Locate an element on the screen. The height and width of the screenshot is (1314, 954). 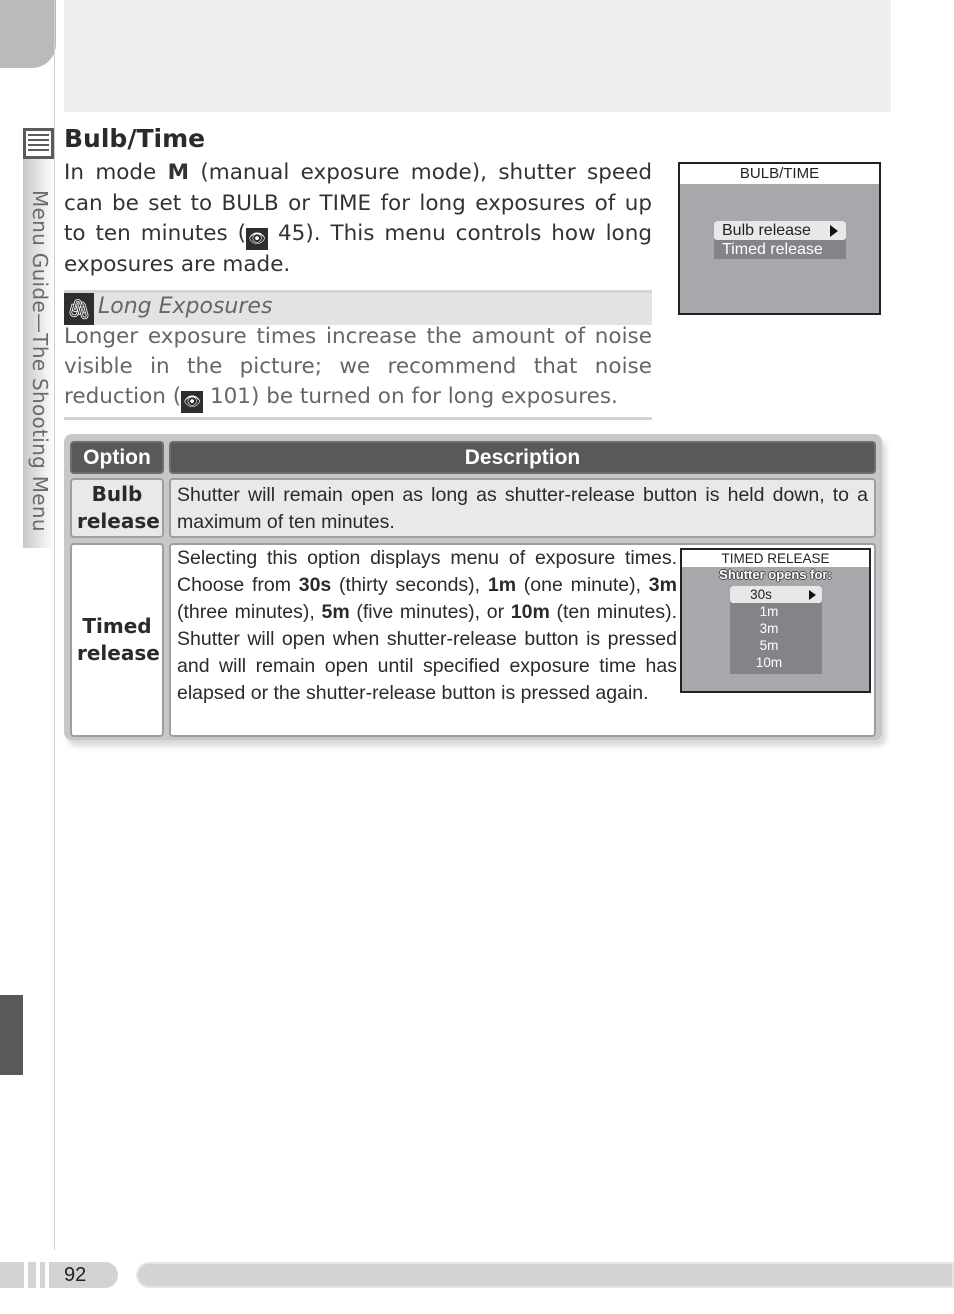
lcd-option-bulb-release: Bulb release is located at coordinates (780, 230).